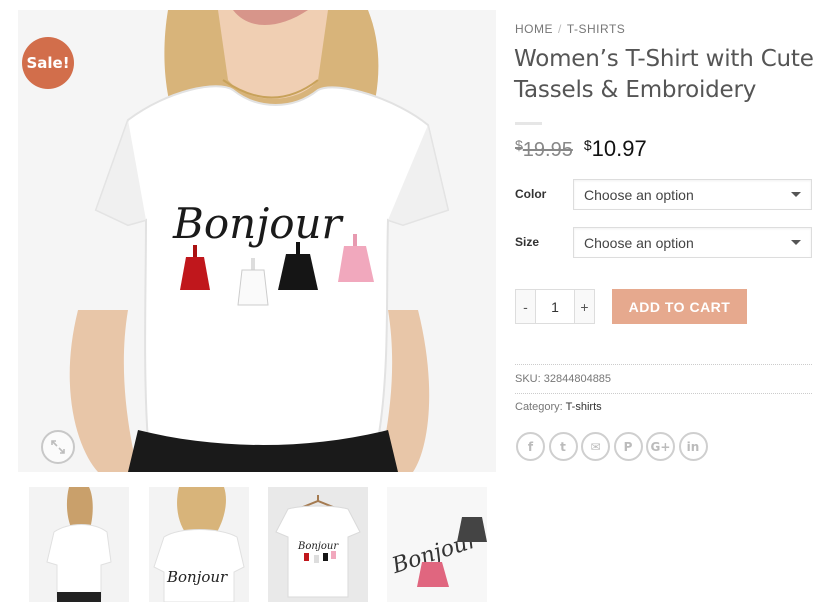 The width and height of the screenshot is (825, 611). Describe the element at coordinates (530, 446) in the screenshot. I see `facebook-icon: f` at that location.